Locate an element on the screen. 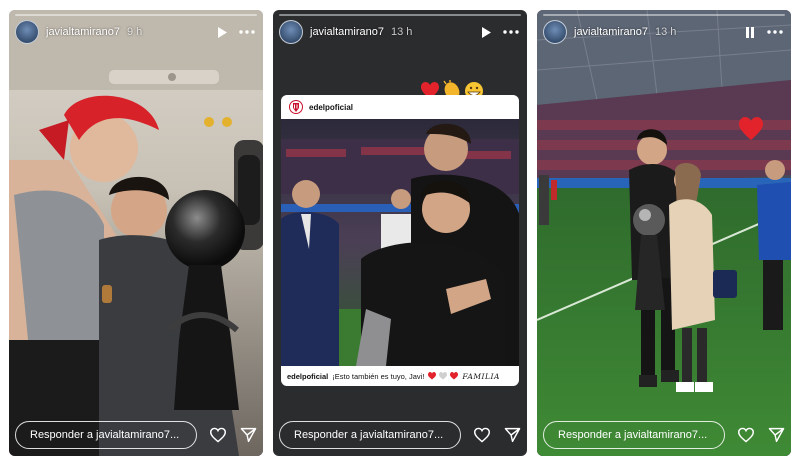  caption-account: edelpoficial is located at coordinates (307, 376).